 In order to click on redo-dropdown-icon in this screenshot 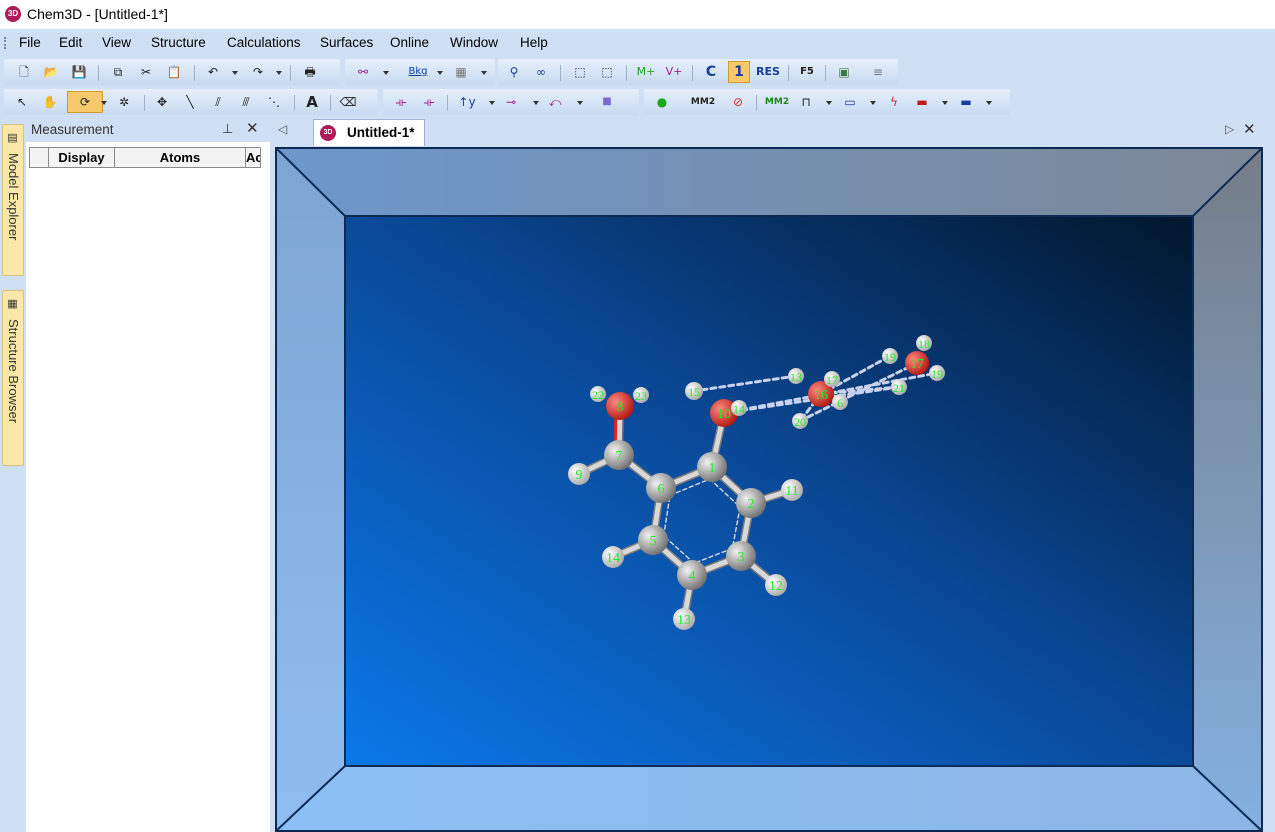, I will do `click(279, 73)`.